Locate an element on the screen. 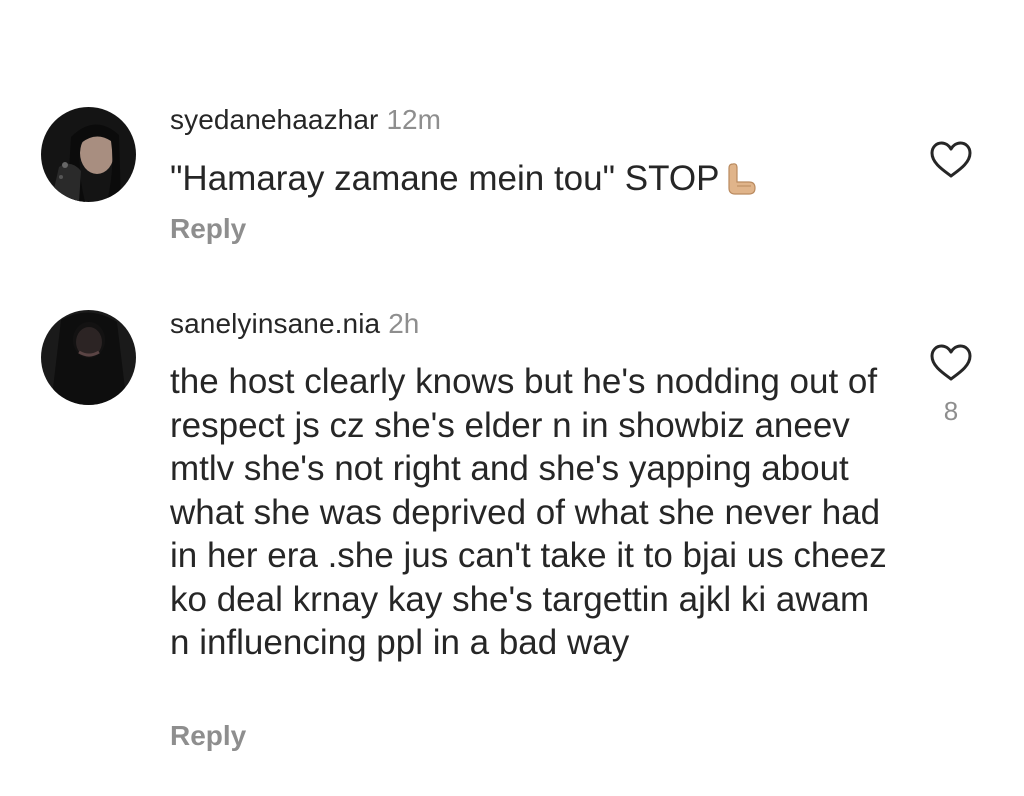 Image resolution: width=1024 pixels, height=796 pixels. comment-text-content: "Hamaray zamane mein tou" STOP is located at coordinates (445, 178).